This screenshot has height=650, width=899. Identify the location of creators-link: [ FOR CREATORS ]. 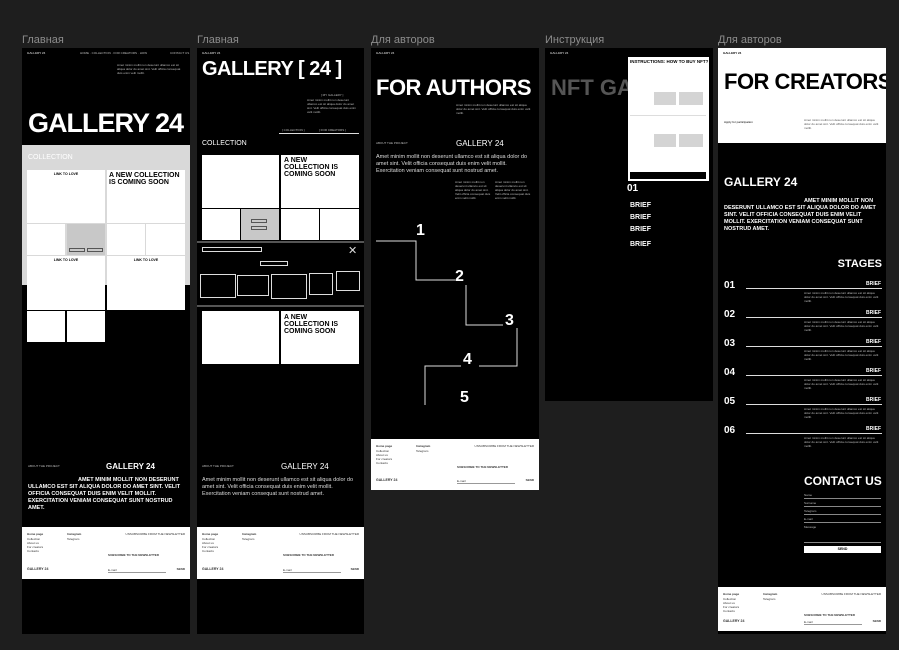
(332, 130).